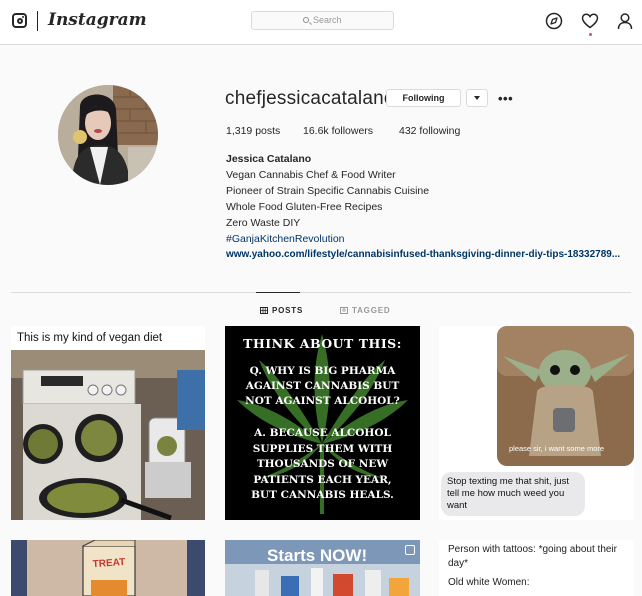 Image resolution: width=642 pixels, height=596 pixels. I want to click on heart-icon, so click(590, 21).